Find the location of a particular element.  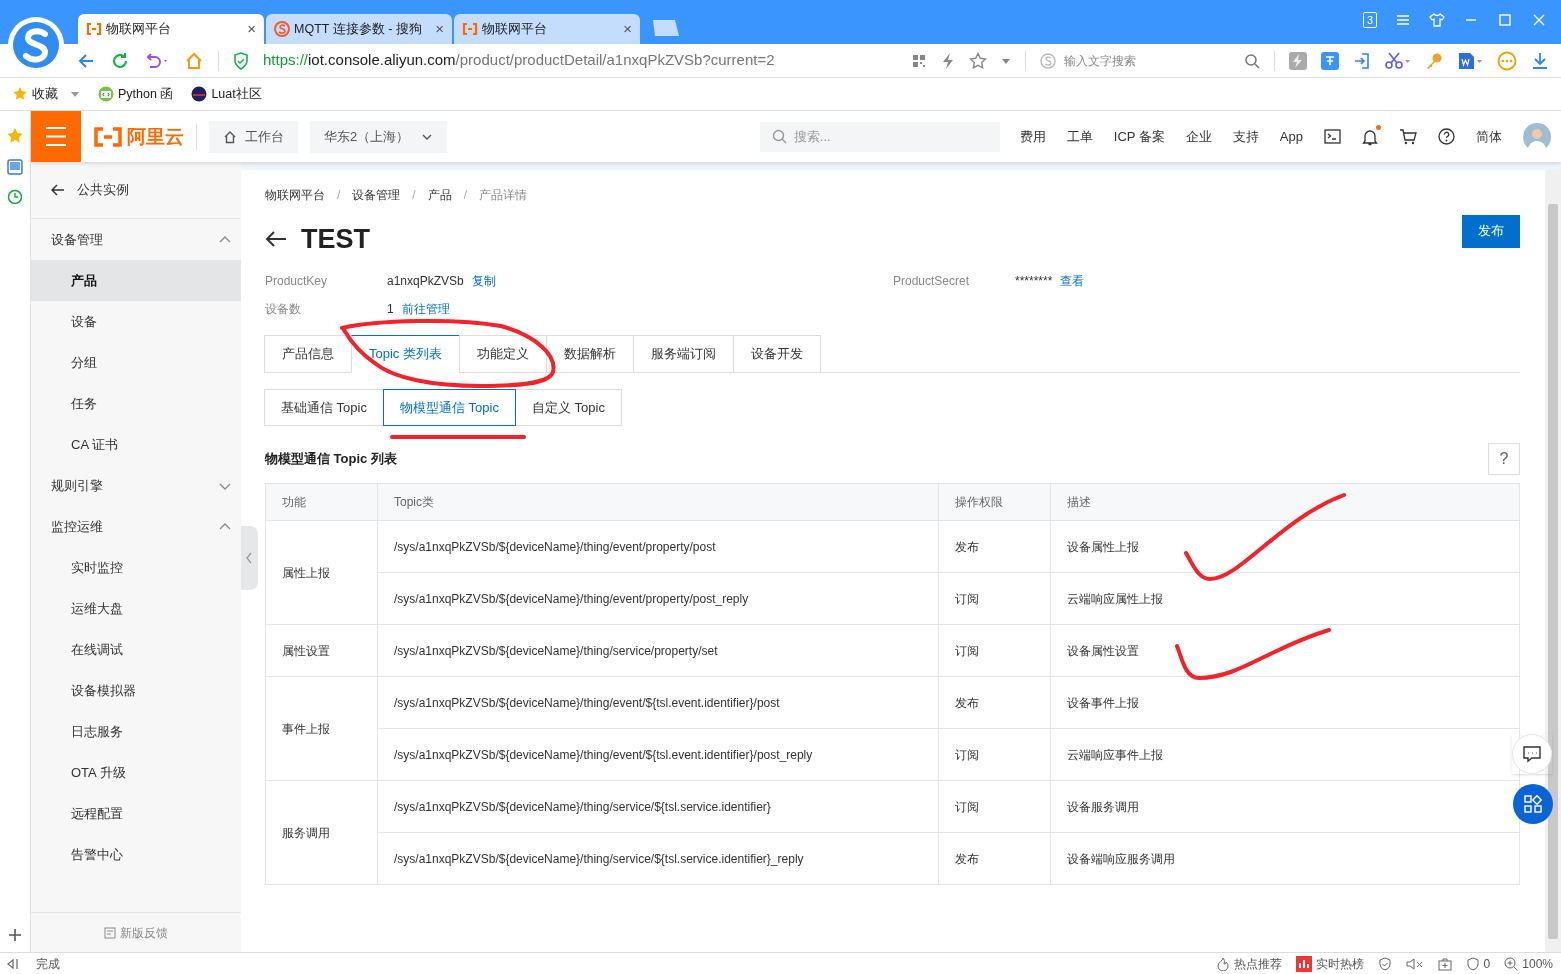

add-icon is located at coordinates (15, 935).